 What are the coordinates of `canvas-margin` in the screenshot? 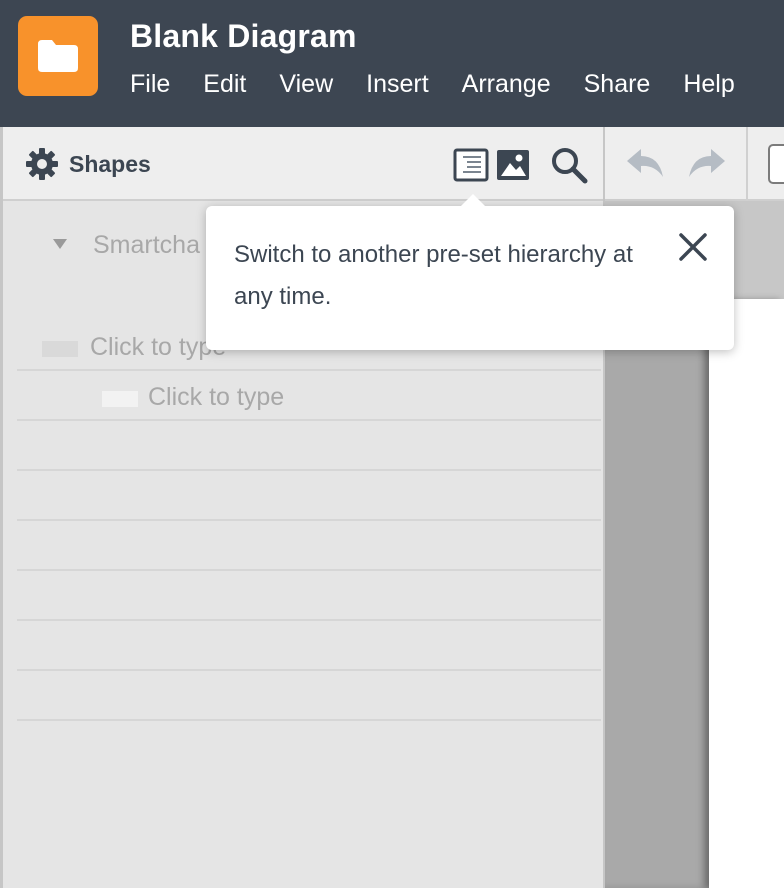 It's located at (657, 593).